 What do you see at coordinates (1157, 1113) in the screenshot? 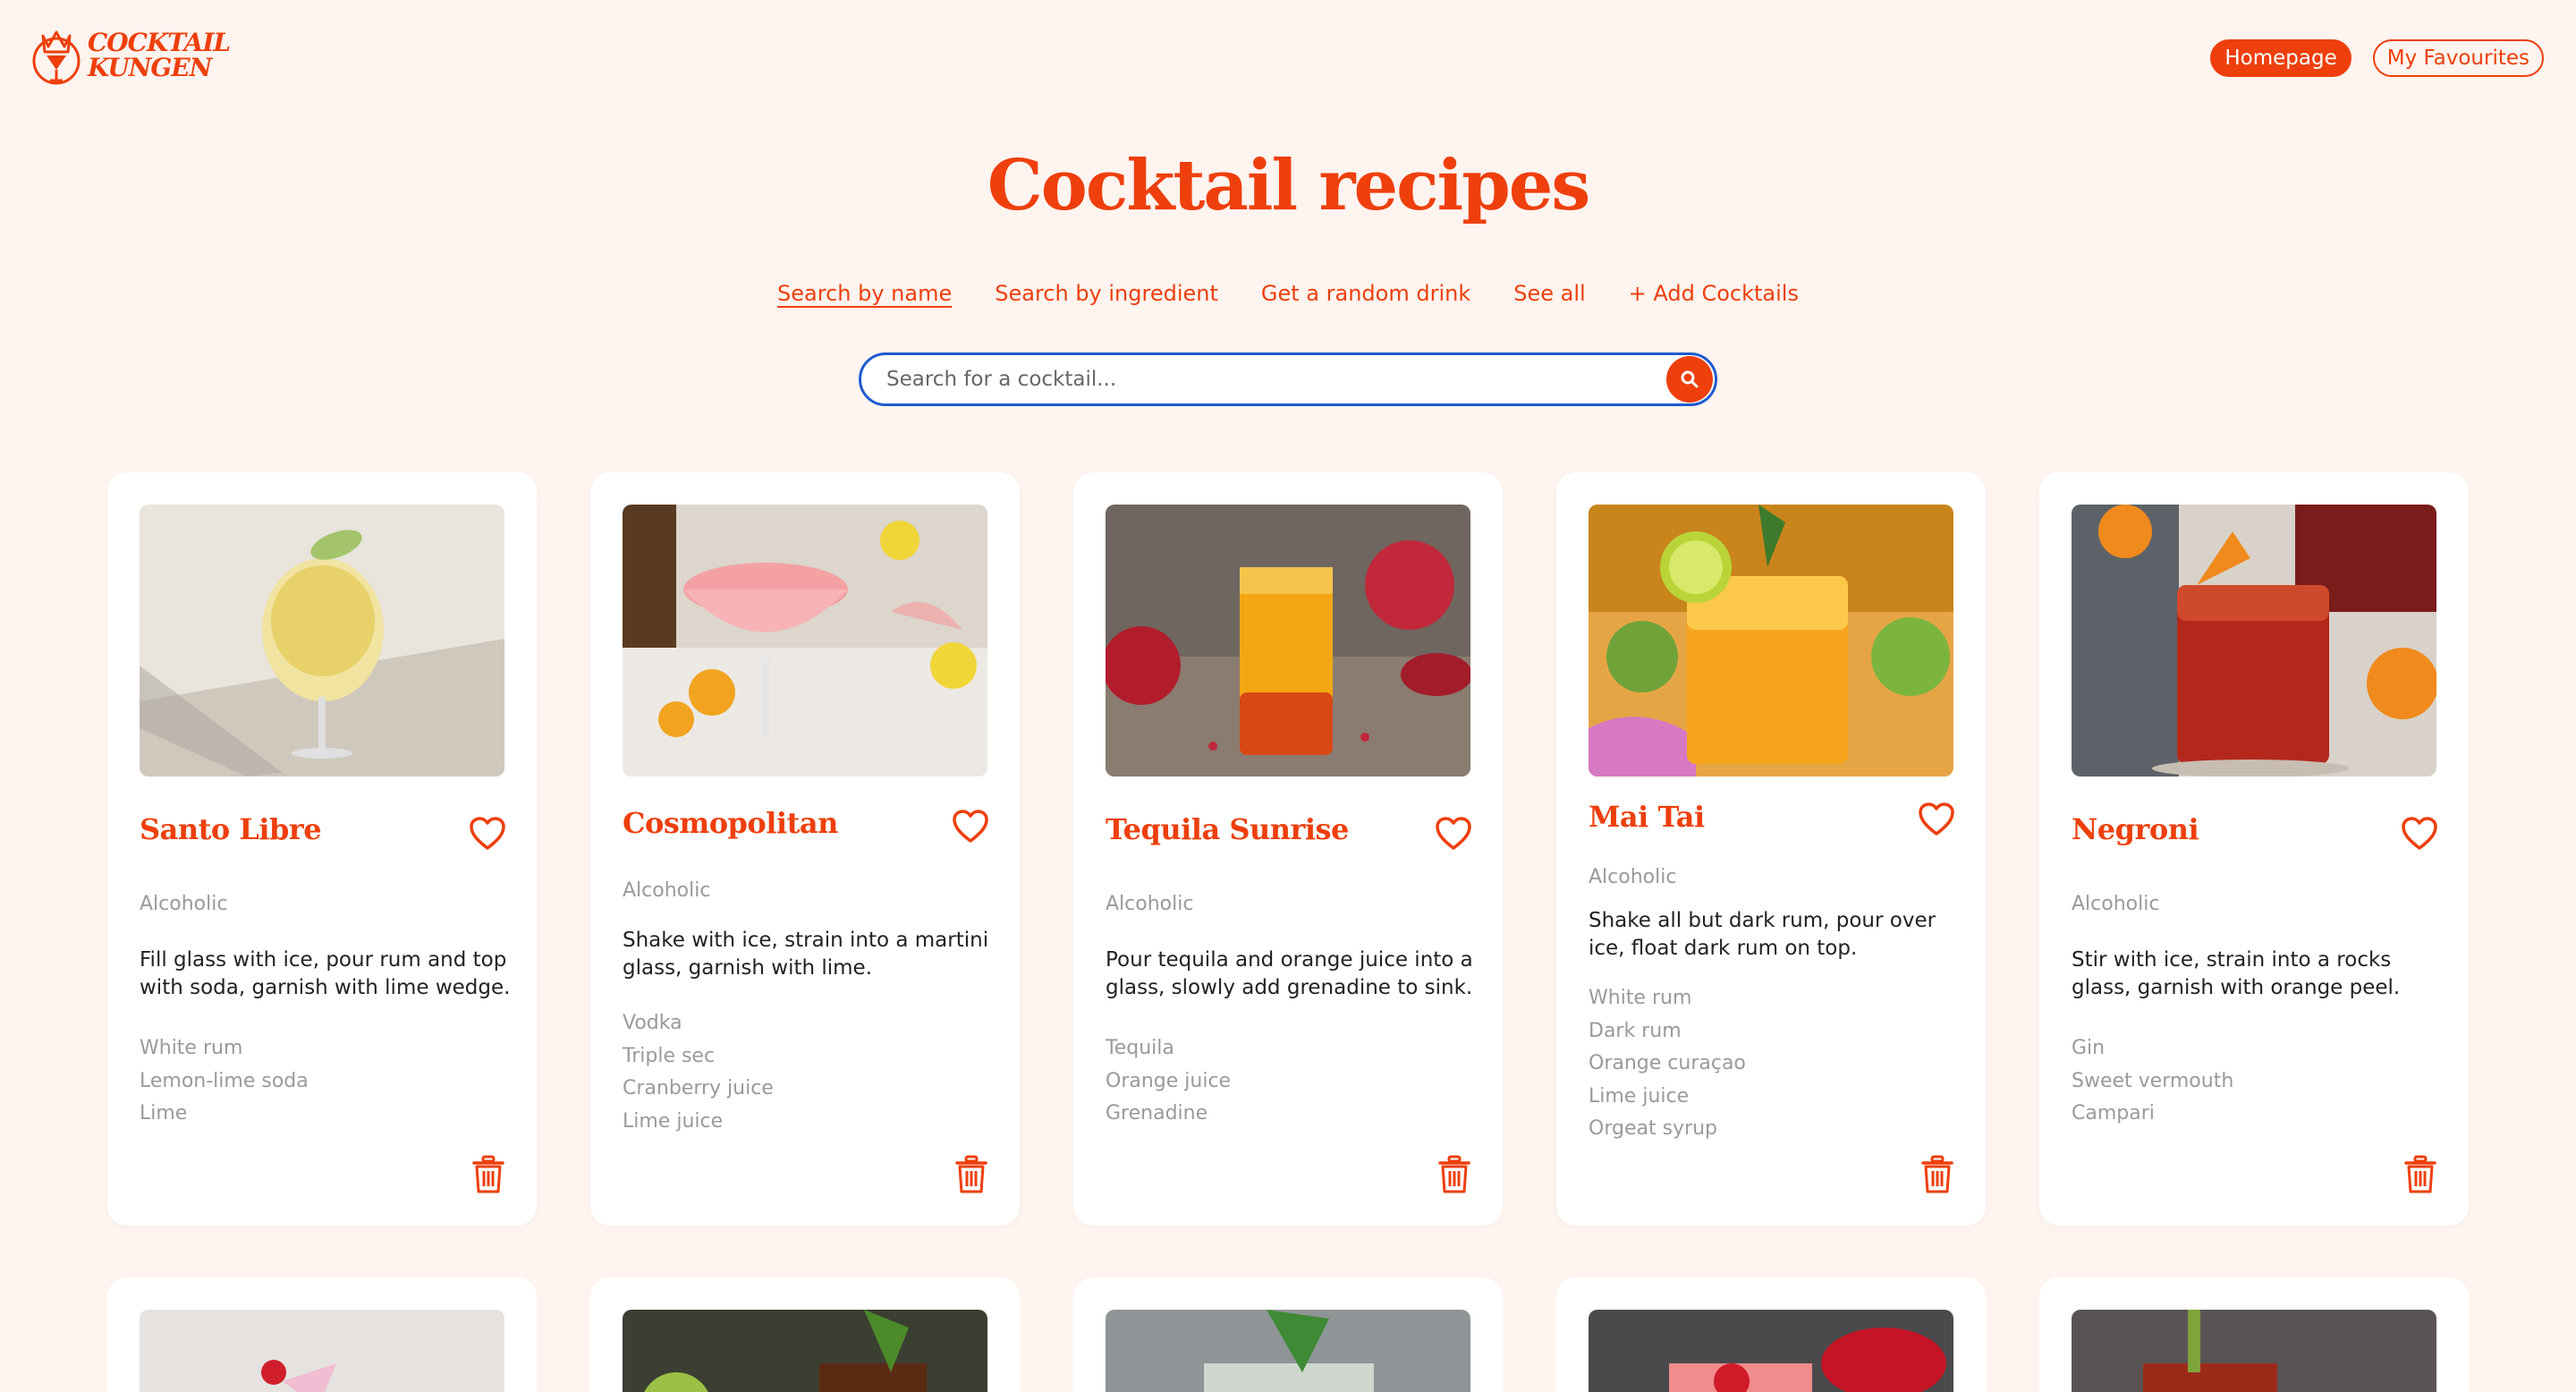
I see `ingredient-item: Grenadine` at bounding box center [1157, 1113].